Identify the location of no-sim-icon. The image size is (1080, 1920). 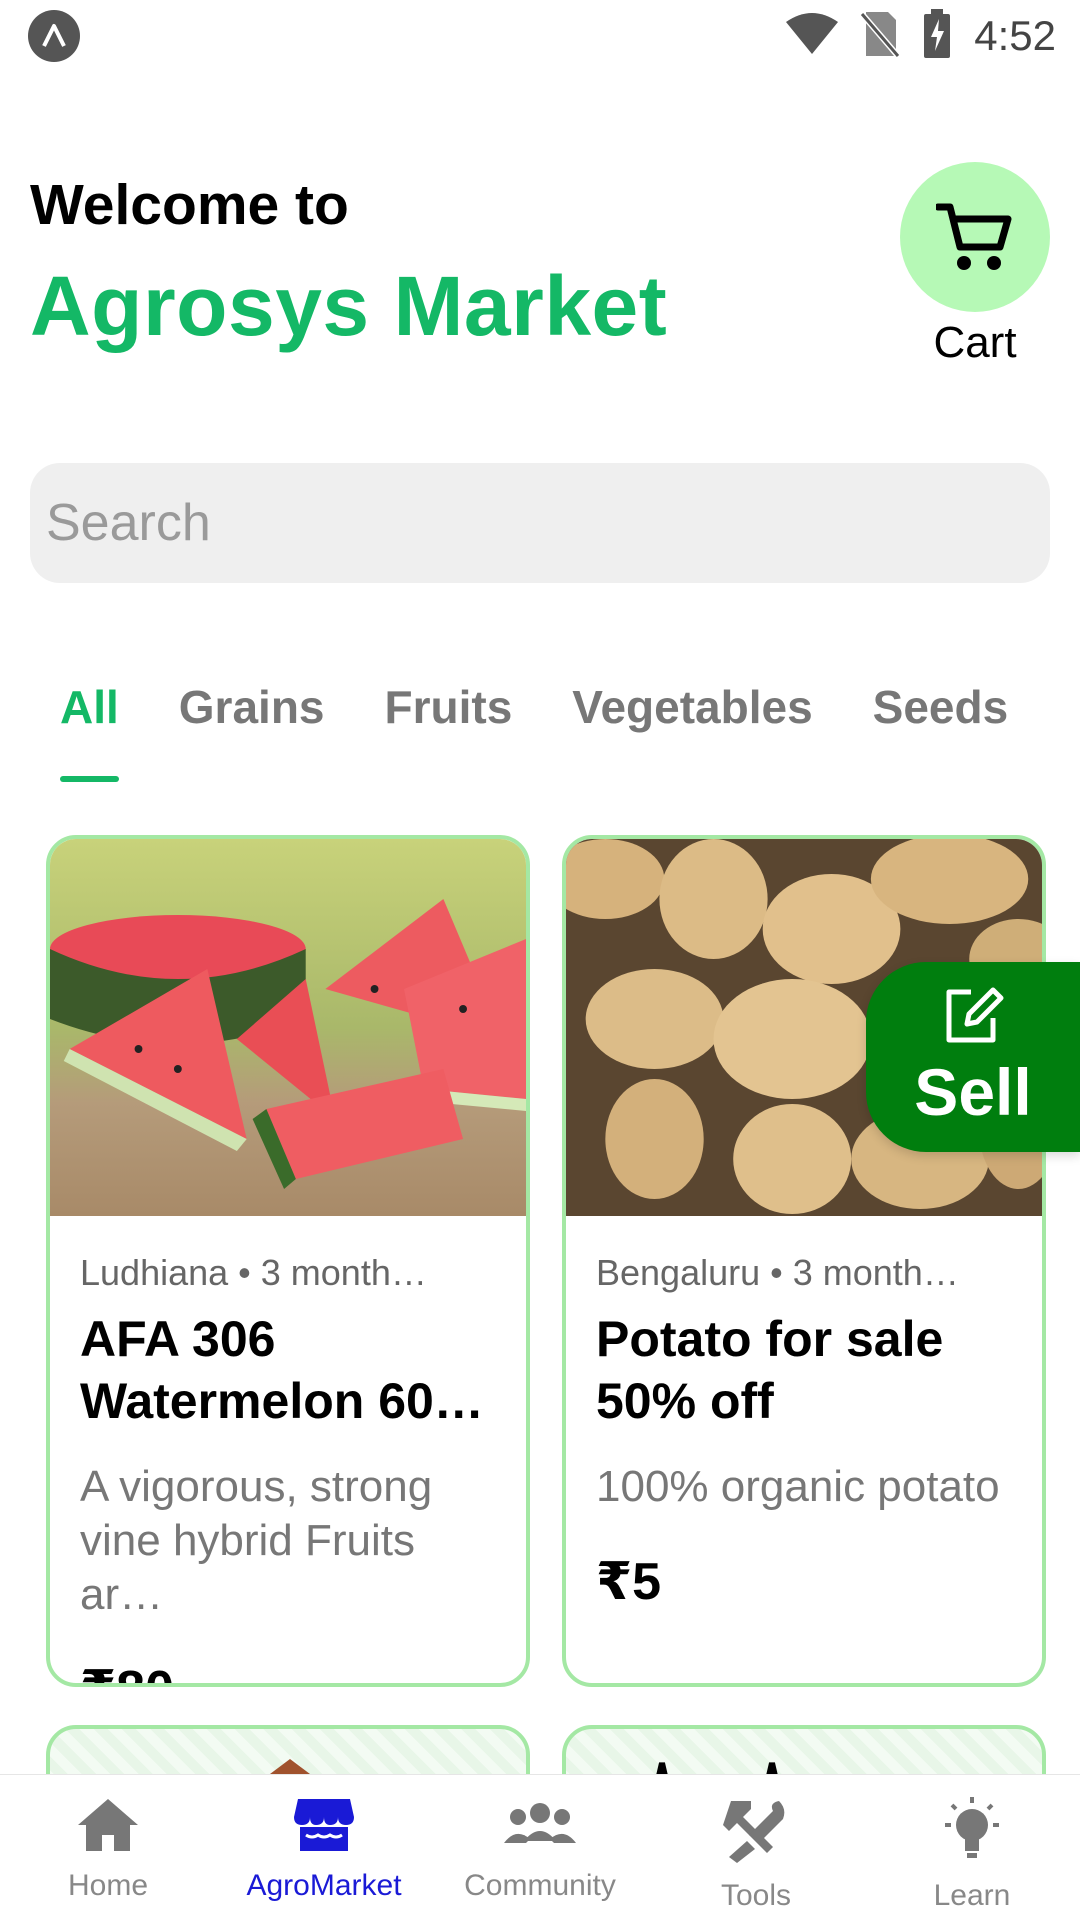
(880, 36).